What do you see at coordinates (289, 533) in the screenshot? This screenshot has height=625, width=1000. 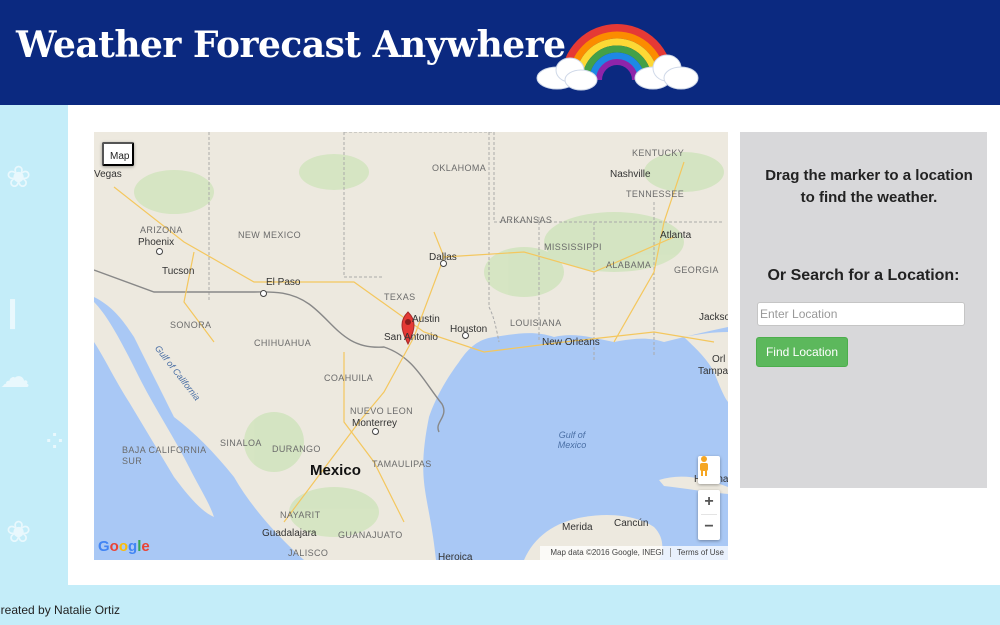 I see `map-label-city: Guadalajara` at bounding box center [289, 533].